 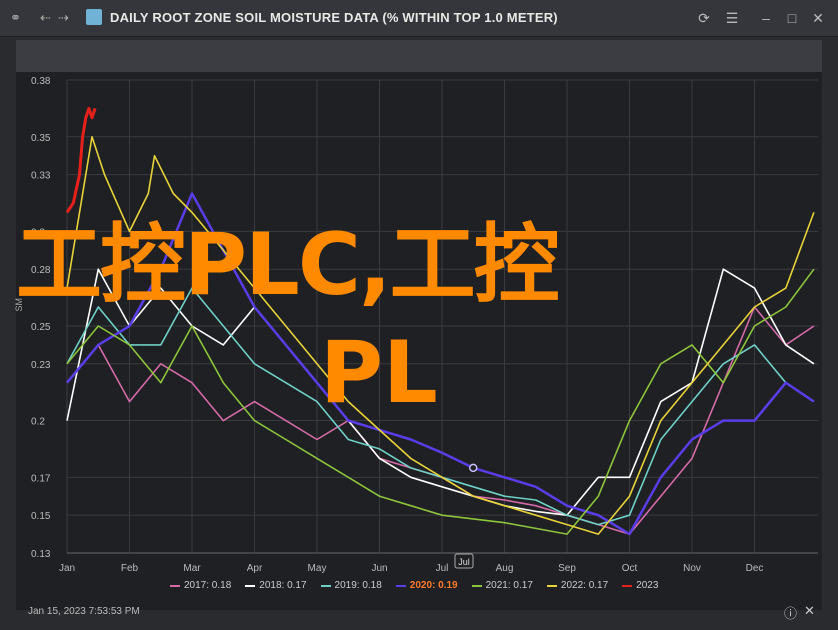 What do you see at coordinates (433, 585) in the screenshot?
I see `legend-label: 2020: 0.19` at bounding box center [433, 585].